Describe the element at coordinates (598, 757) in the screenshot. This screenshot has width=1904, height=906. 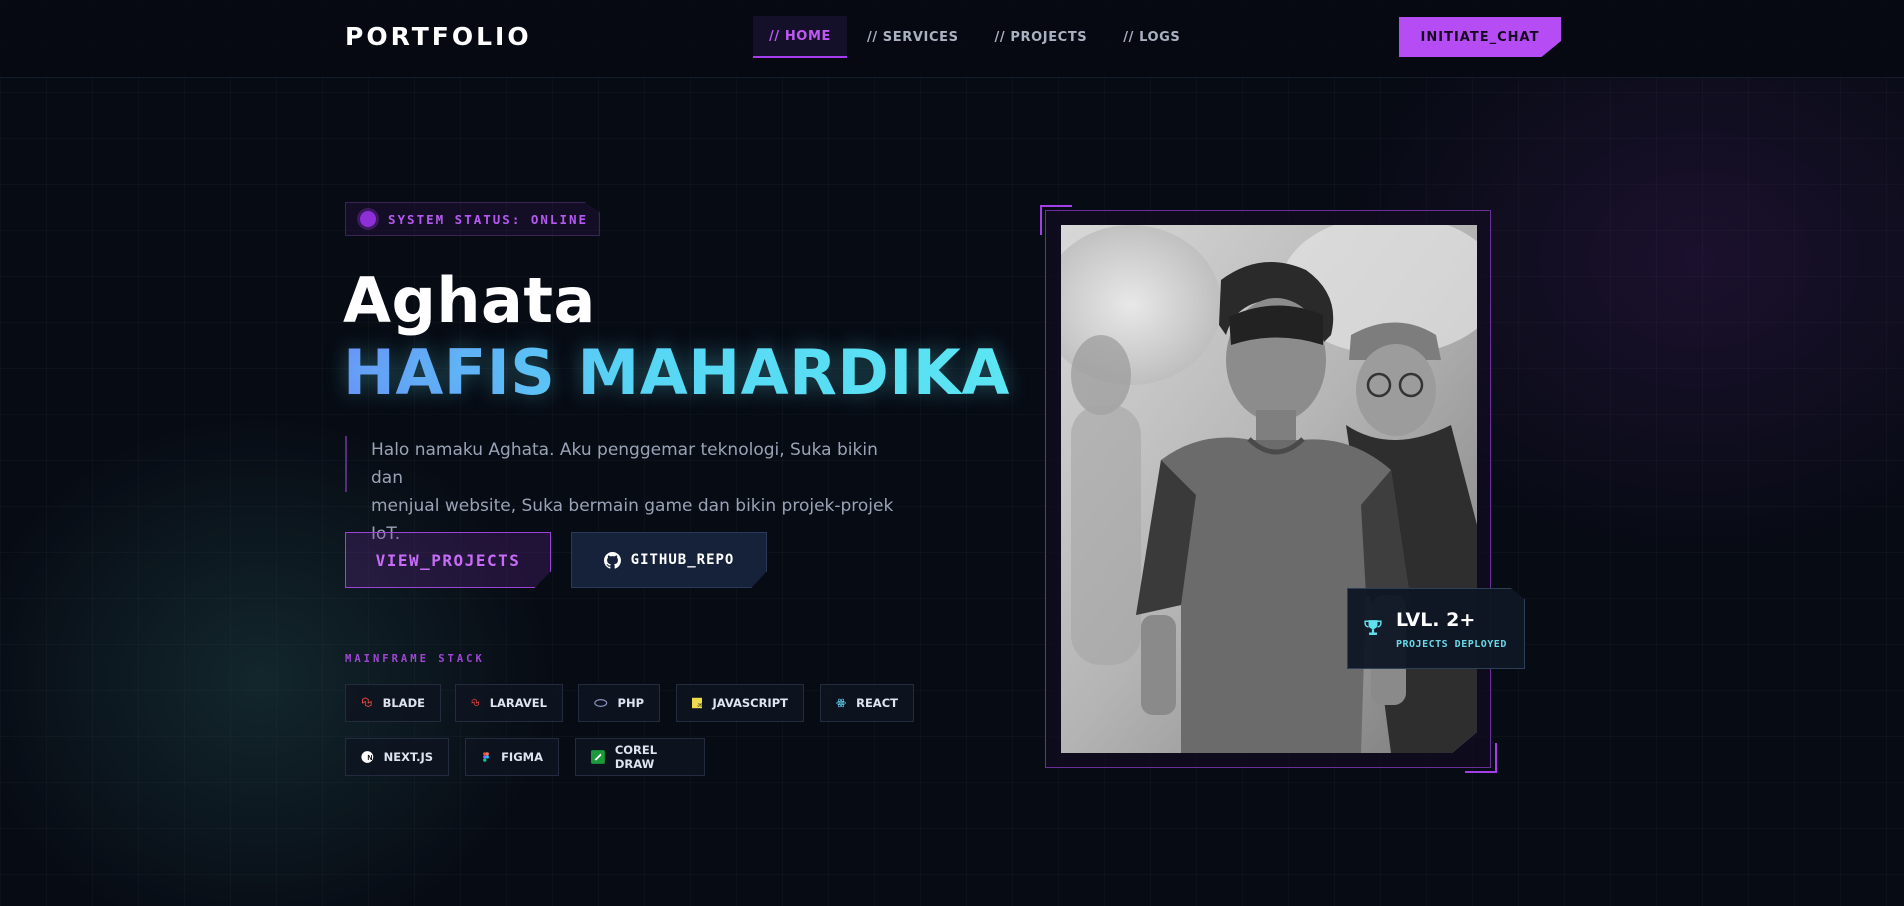
I see `coreldraw-icon` at that location.